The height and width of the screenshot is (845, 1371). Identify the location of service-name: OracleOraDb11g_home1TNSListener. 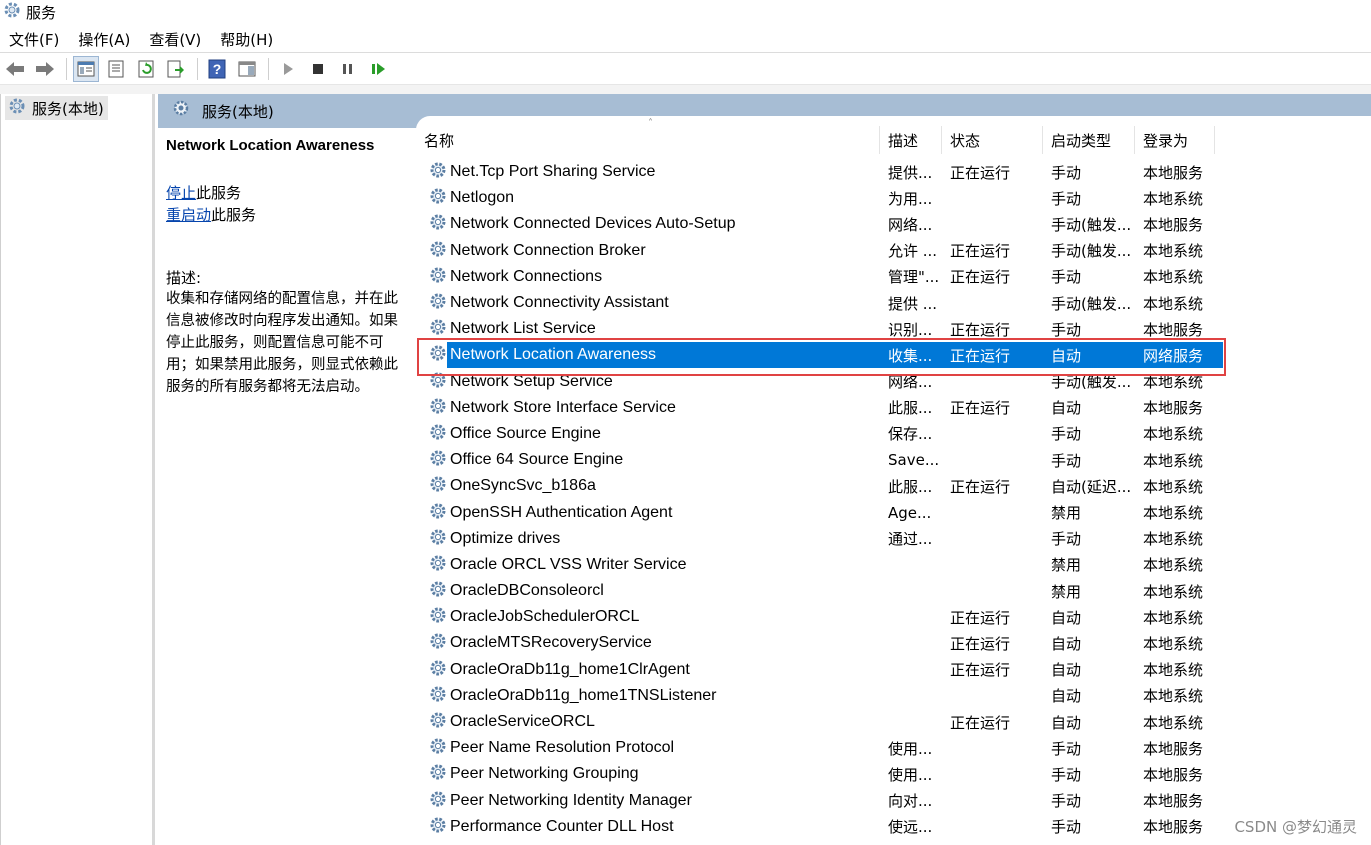
(583, 695).